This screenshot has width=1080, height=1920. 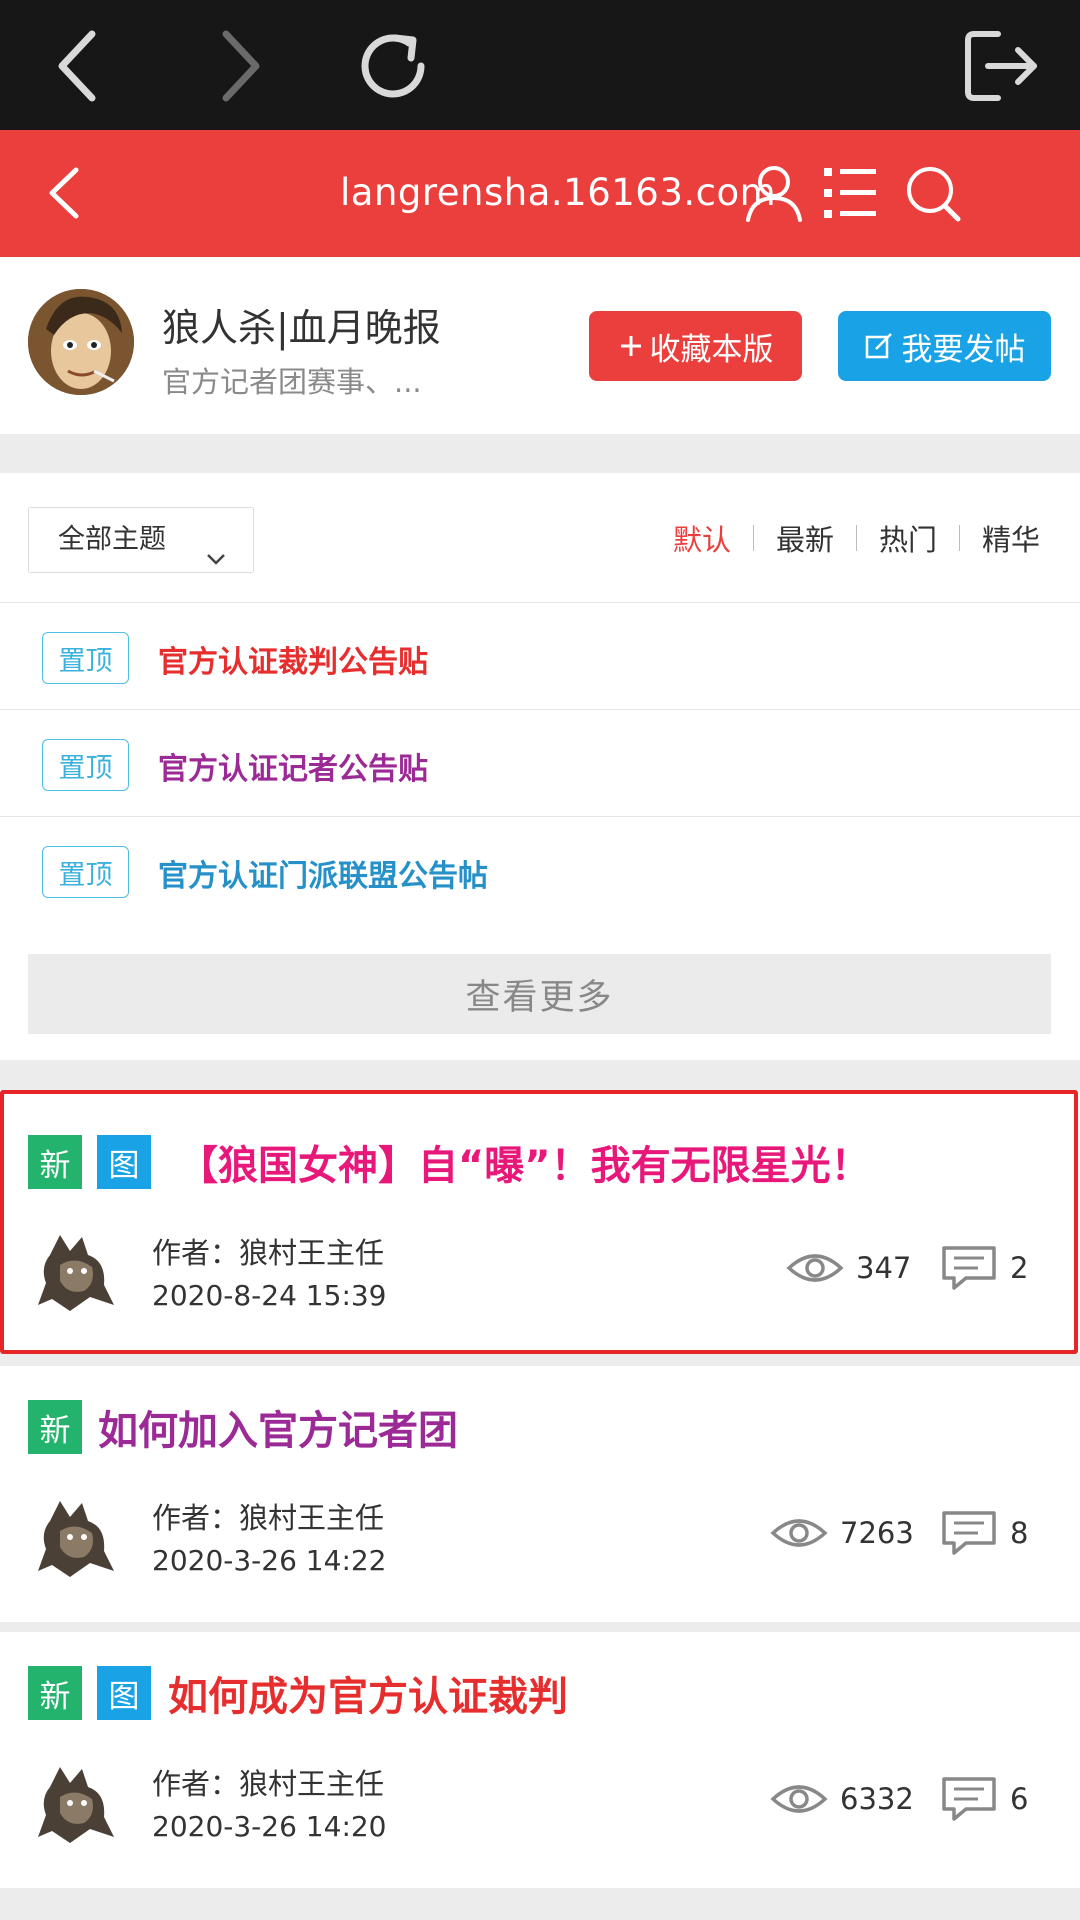 I want to click on forum-info-card: 狼人杀|血月晚报 官方记者团赛事、... 收藏本版 我要发帖, so click(x=540, y=345).